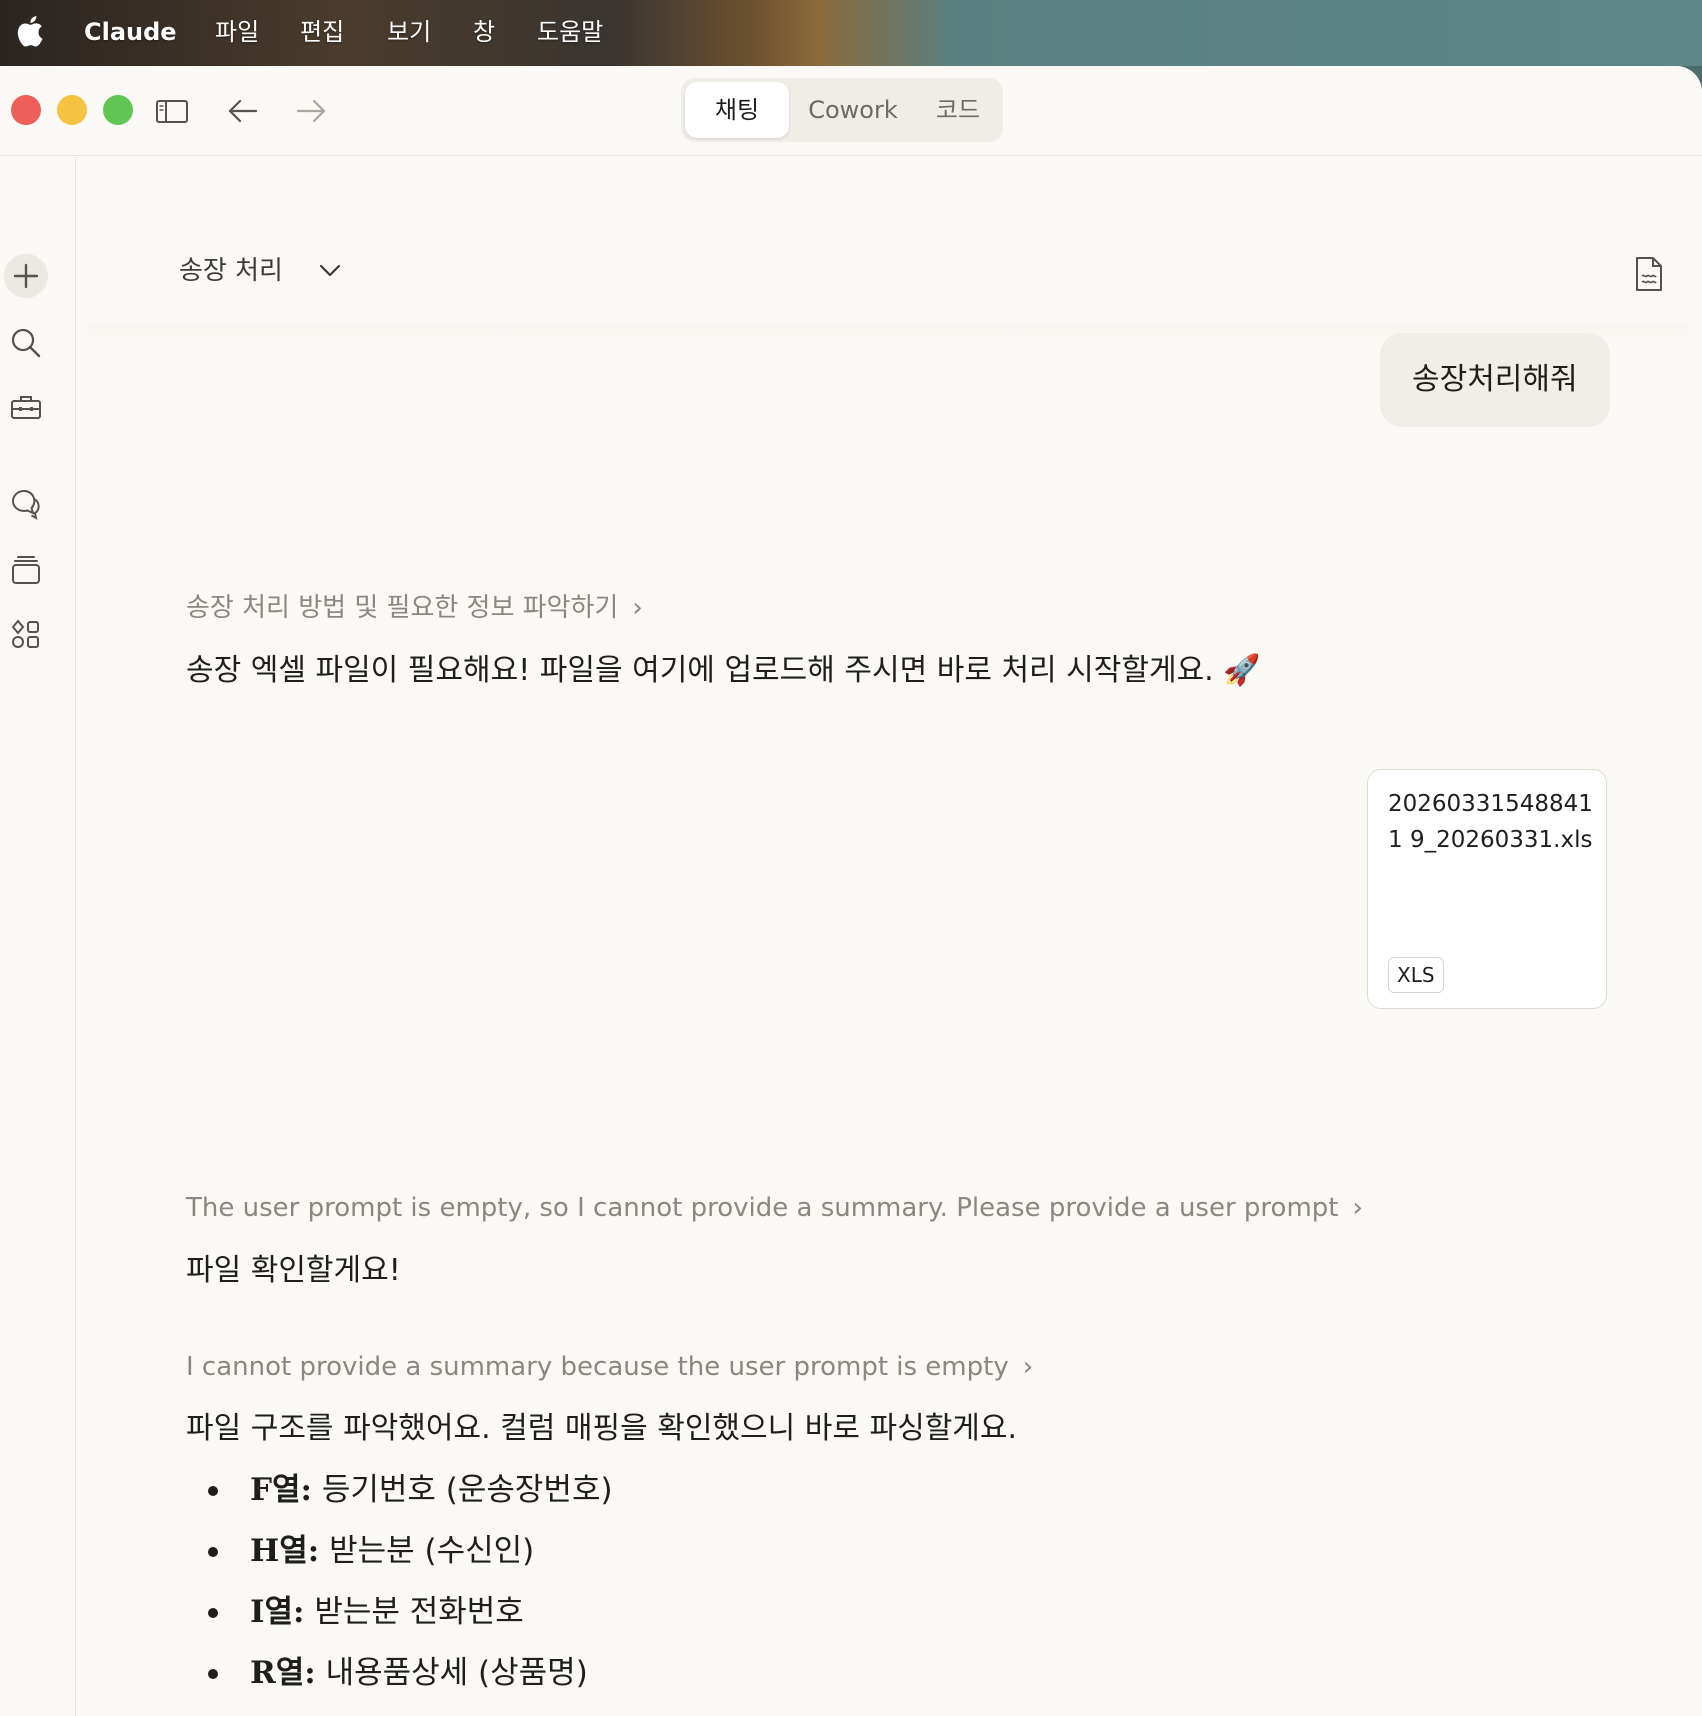 This screenshot has height=1716, width=1702. I want to click on sidebar, so click(38, 936).